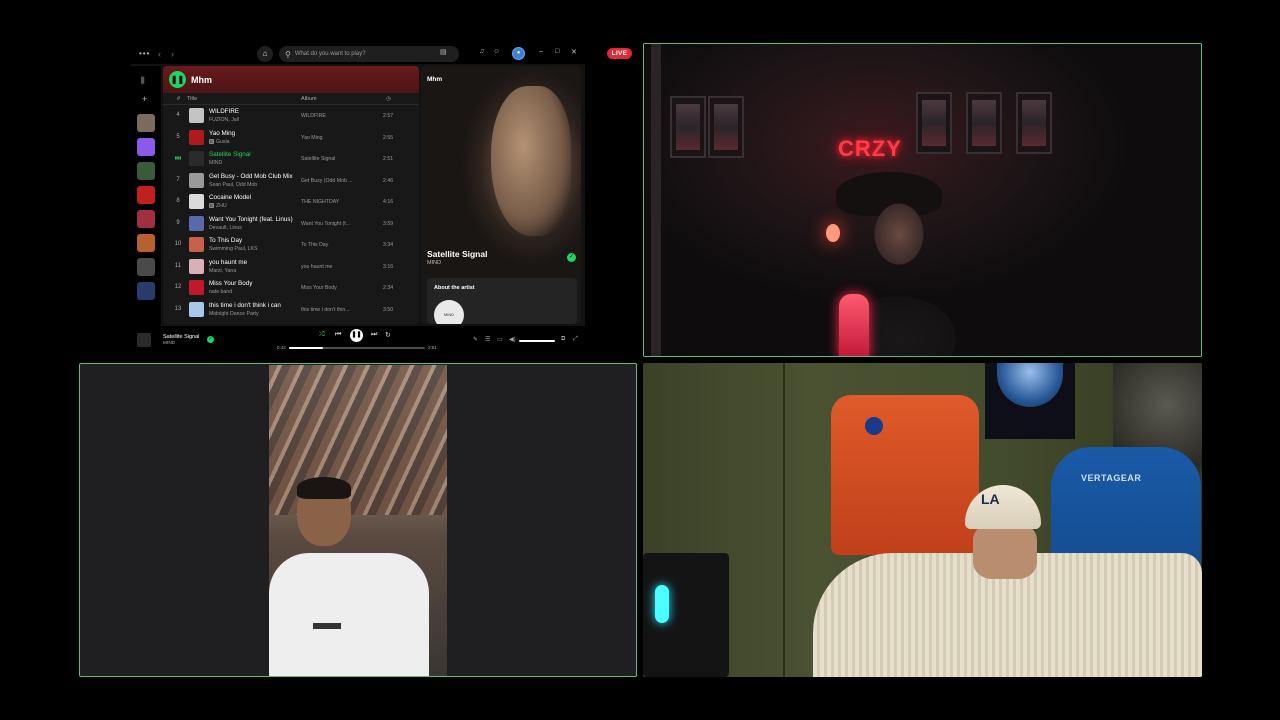 The image size is (1280, 720). What do you see at coordinates (159, 54) in the screenshot?
I see `back-arrow-icon: ‹` at bounding box center [159, 54].